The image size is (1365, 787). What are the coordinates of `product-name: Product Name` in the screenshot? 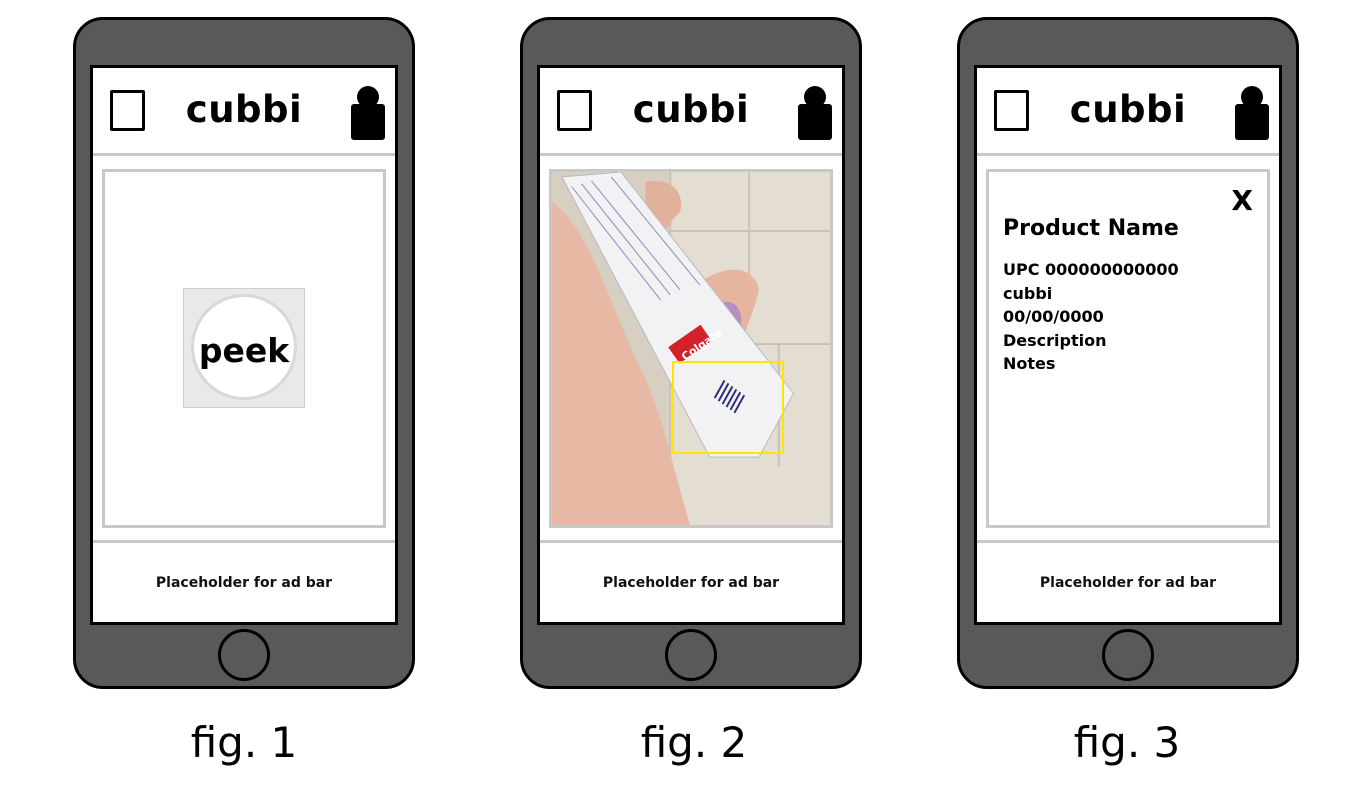 It's located at (1091, 228).